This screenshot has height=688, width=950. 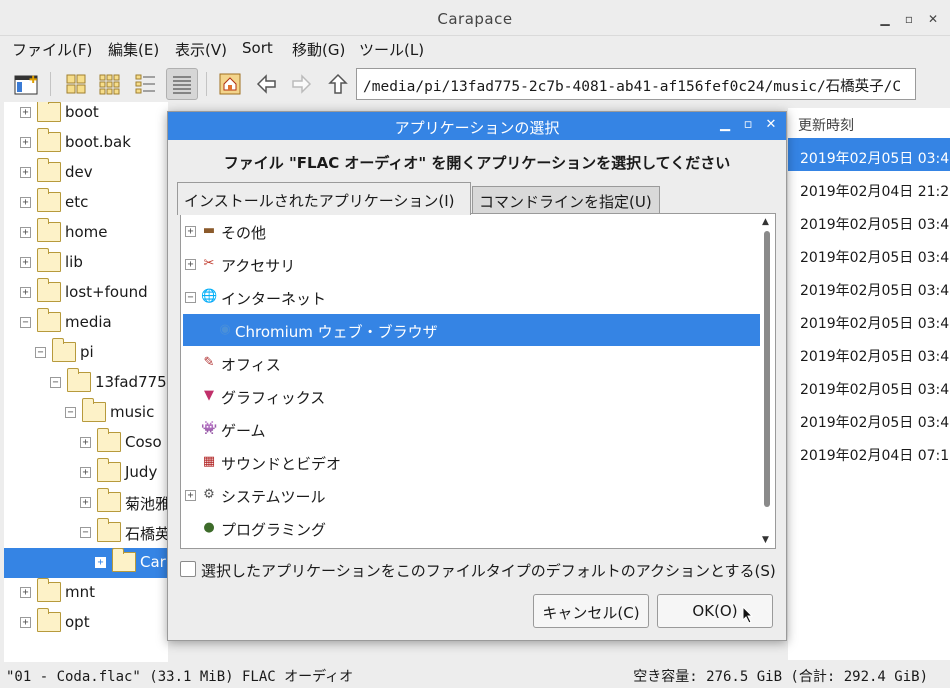 What do you see at coordinates (257, 48) in the screenshot?
I see `menu-sort: Sort` at bounding box center [257, 48].